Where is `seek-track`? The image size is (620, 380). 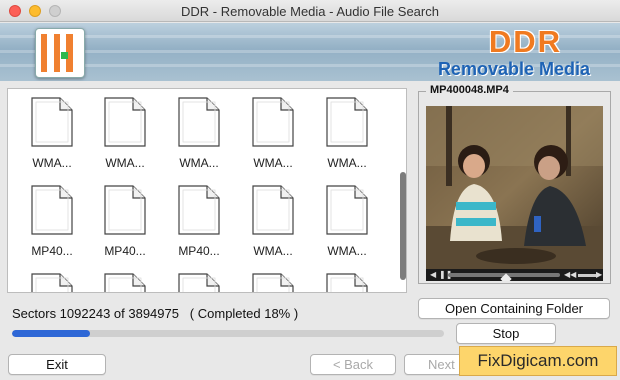
seek-track is located at coordinates (504, 277).